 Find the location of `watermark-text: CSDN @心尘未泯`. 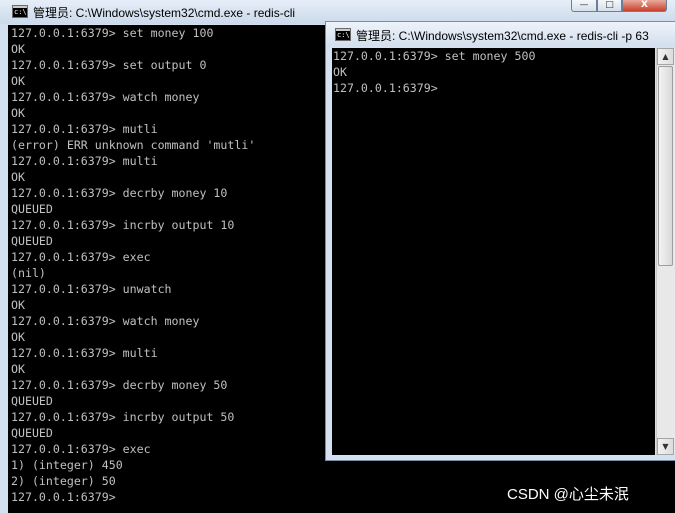

watermark-text: CSDN @心尘未泯 is located at coordinates (568, 494).